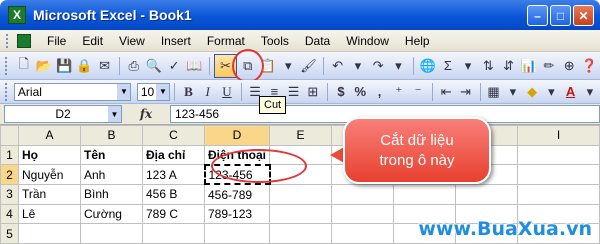 This screenshot has width=600, height=244. Describe the element at coordinates (49, 135) in the screenshot. I see `column-header: A` at that location.